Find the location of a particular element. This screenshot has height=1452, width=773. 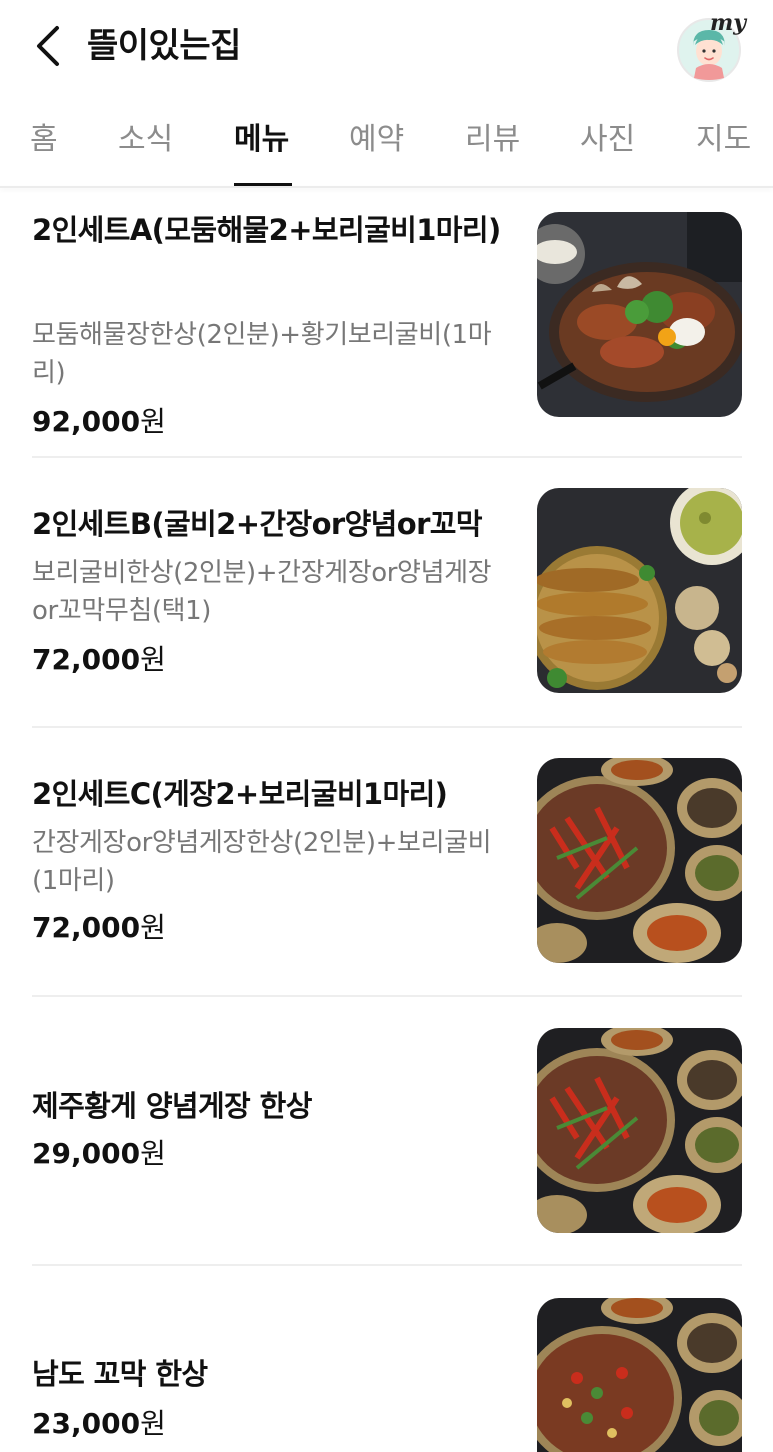

my-label: my is located at coordinates (727, 23).